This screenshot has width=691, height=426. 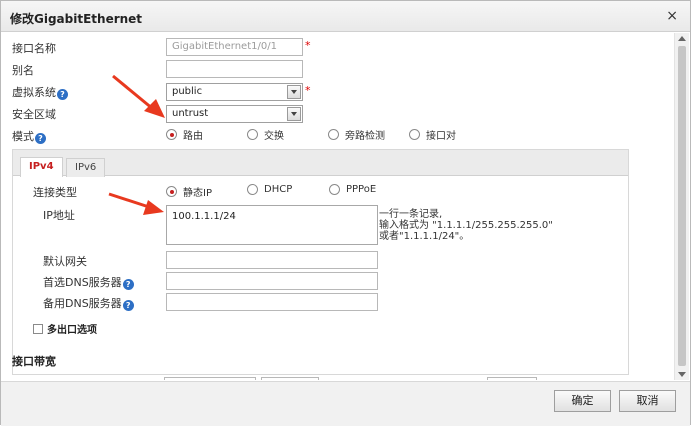 I want to click on virtual-system-value: public, so click(x=187, y=91).